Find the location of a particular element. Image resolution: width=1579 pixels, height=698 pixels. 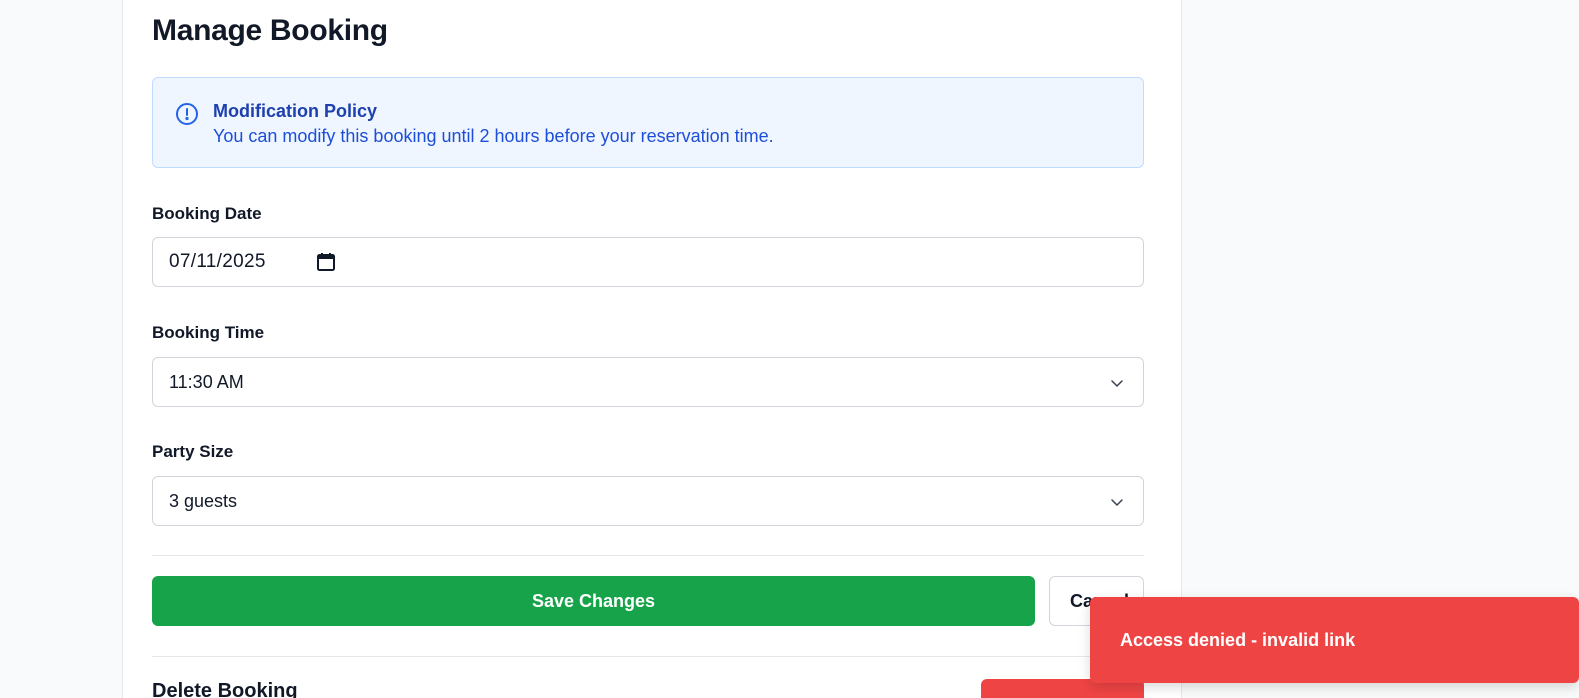

form-divider is located at coordinates (648, 555).